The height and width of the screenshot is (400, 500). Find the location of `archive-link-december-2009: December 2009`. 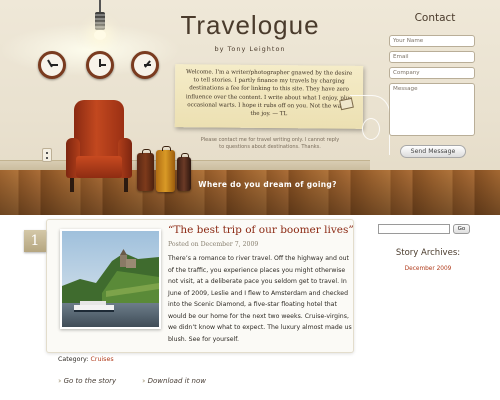

archive-link-december-2009: December 2009 is located at coordinates (428, 269).